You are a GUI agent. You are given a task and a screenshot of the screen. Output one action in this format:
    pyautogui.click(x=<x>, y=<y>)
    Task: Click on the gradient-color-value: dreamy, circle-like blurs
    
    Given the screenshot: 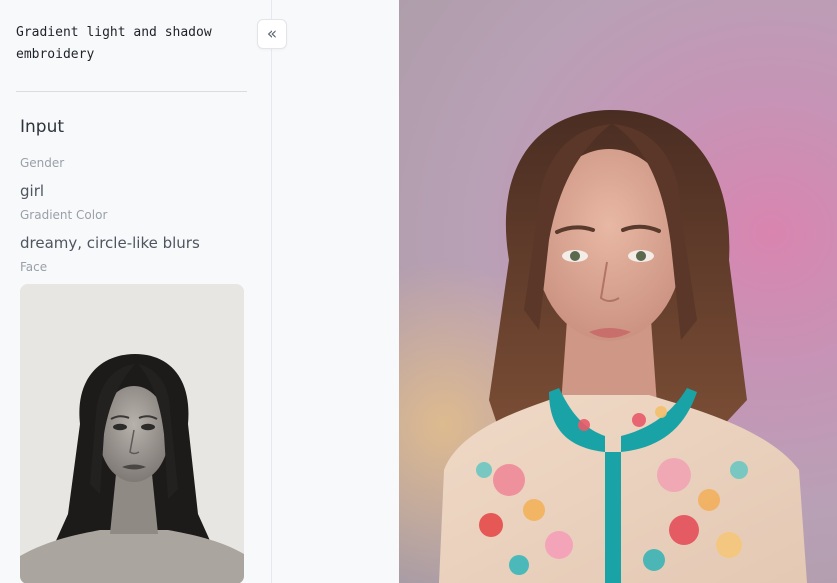 What is the action you would take?
    pyautogui.click(x=110, y=243)
    